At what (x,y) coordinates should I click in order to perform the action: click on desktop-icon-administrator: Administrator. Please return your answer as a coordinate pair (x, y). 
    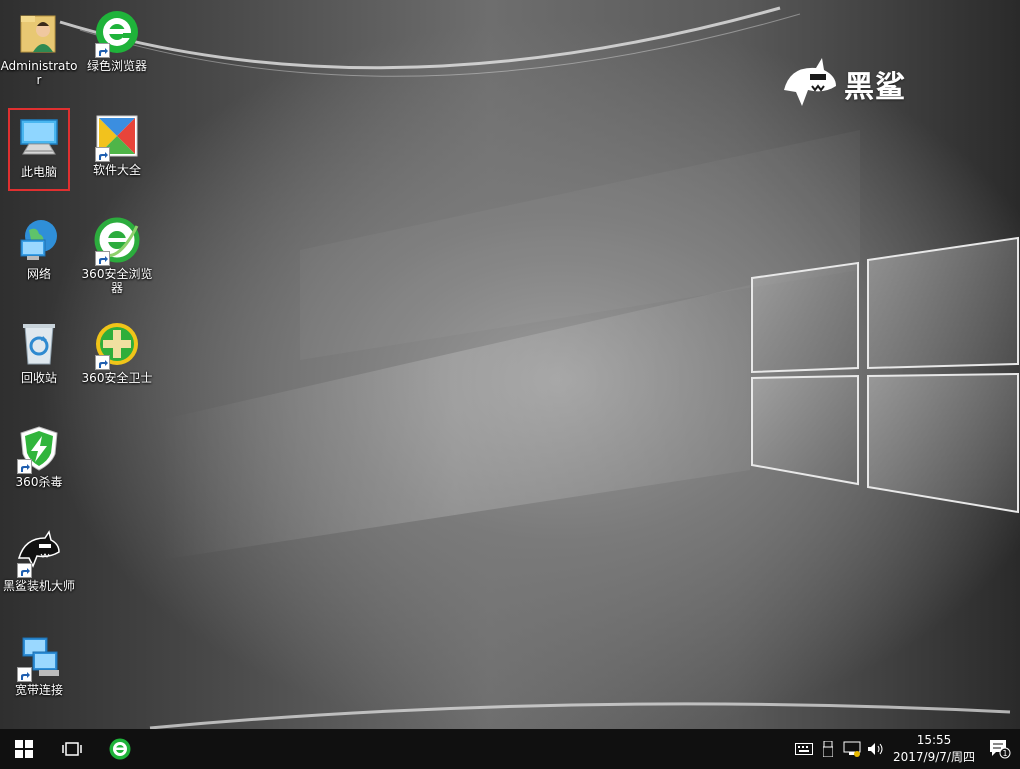
    Looking at the image, I should click on (39, 46).